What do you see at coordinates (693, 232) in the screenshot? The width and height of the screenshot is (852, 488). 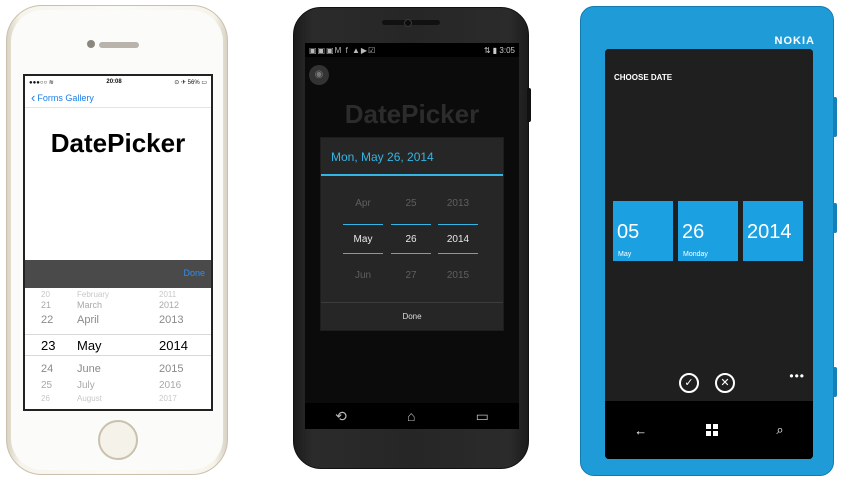 I see `tile-value: 26` at bounding box center [693, 232].